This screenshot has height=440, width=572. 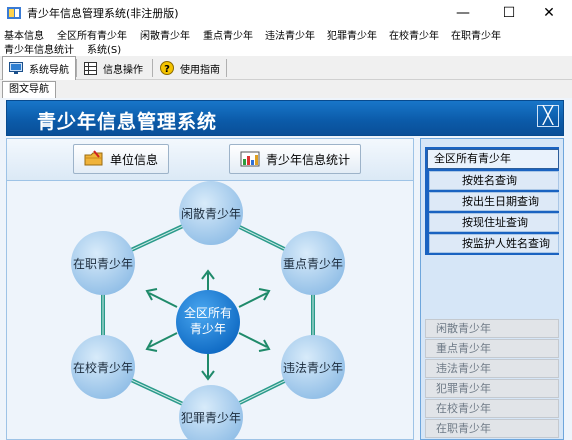 I want to click on node-illegal-youth: 违法青少年, so click(x=313, y=367).